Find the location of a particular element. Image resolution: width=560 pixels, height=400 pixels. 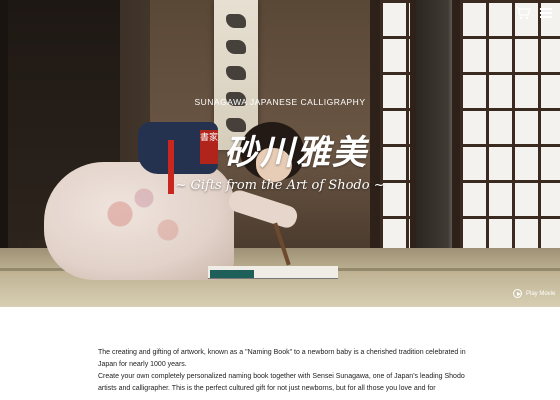

shoji-screen-left is located at coordinates (395, 145).